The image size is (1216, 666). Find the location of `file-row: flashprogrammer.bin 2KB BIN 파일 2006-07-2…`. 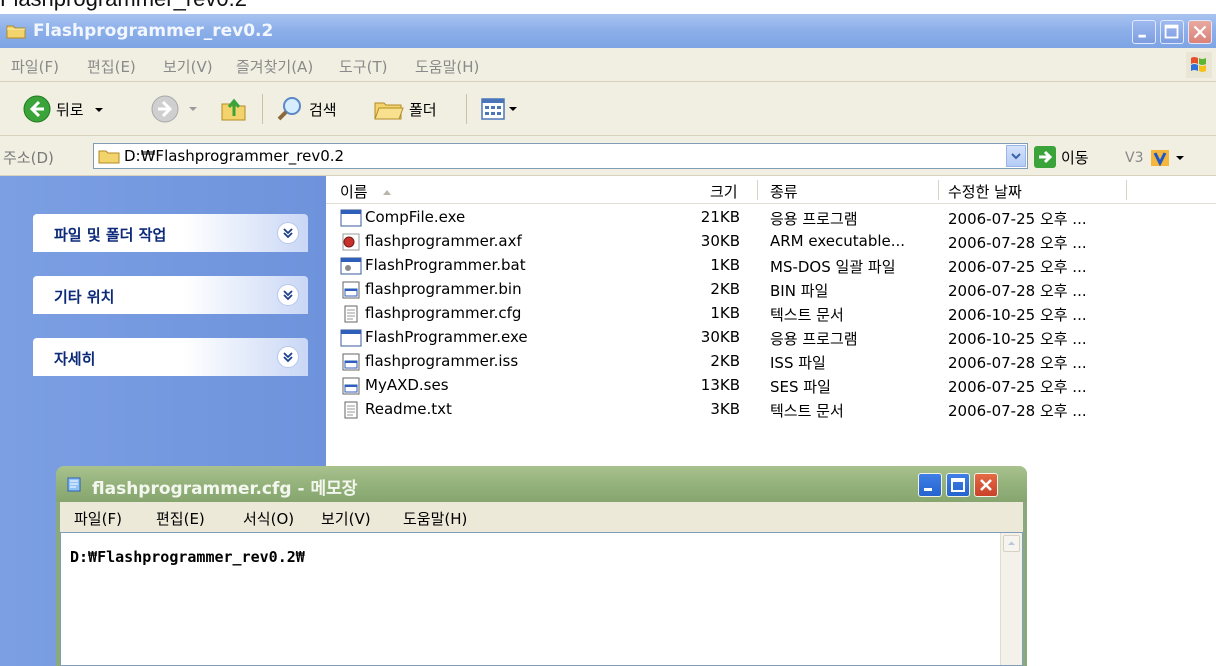

file-row: flashprogrammer.bin 2KB BIN 파일 2006-07-2… is located at coordinates (771, 290).